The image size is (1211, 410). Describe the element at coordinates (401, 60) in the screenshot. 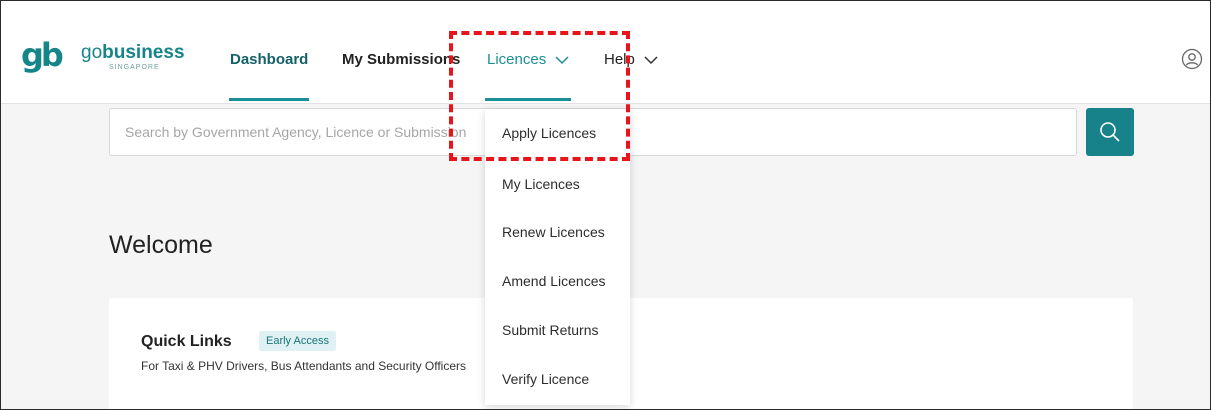

I see `nav-my-submissions: My Submissions` at that location.